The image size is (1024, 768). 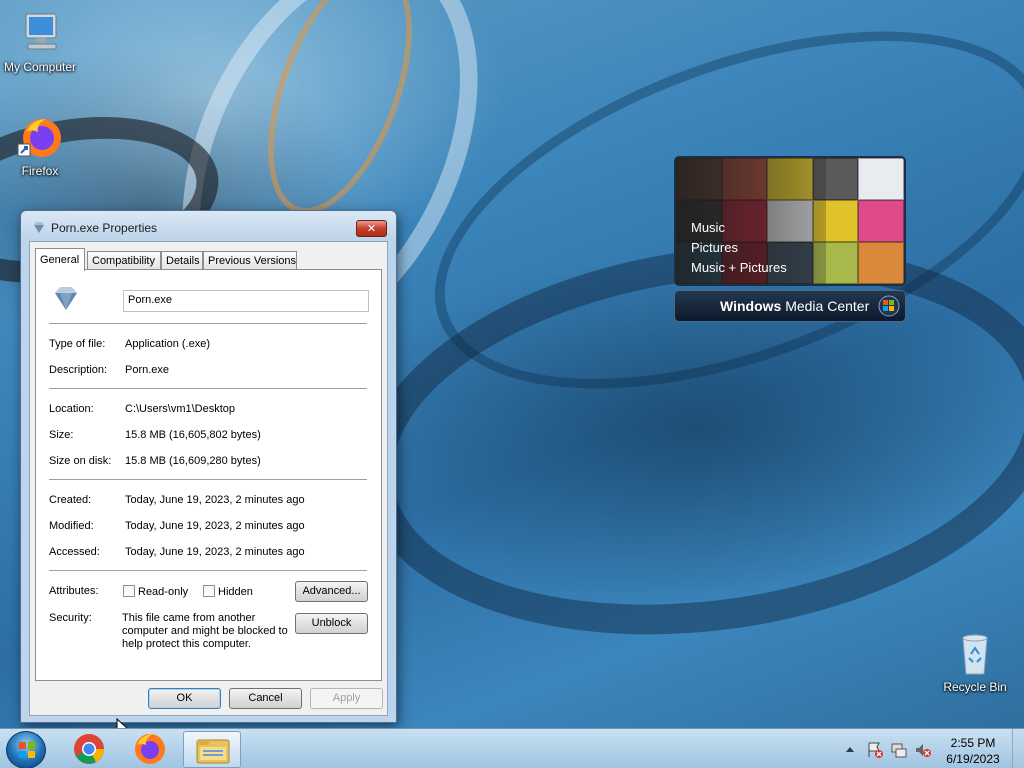 I want to click on apply-button: Apply, so click(x=346, y=698).